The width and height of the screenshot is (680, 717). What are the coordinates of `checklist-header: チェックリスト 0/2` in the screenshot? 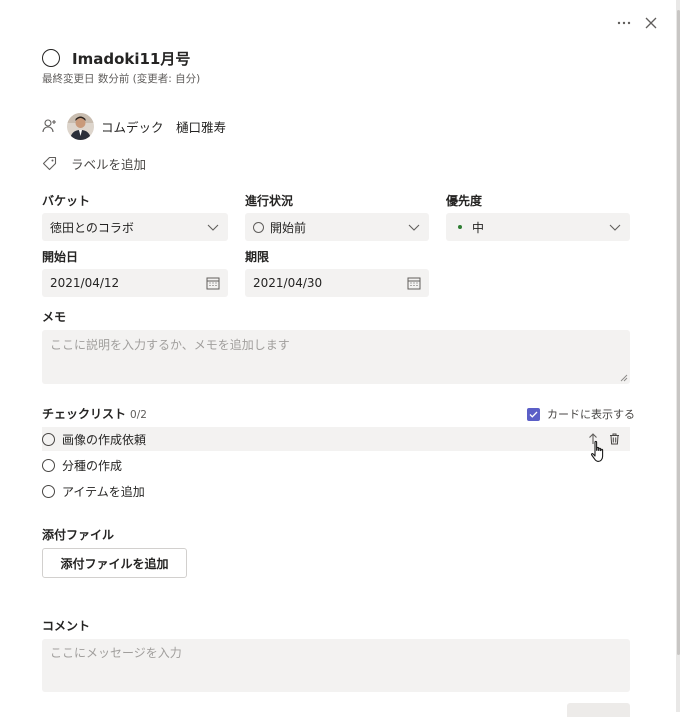 It's located at (94, 413).